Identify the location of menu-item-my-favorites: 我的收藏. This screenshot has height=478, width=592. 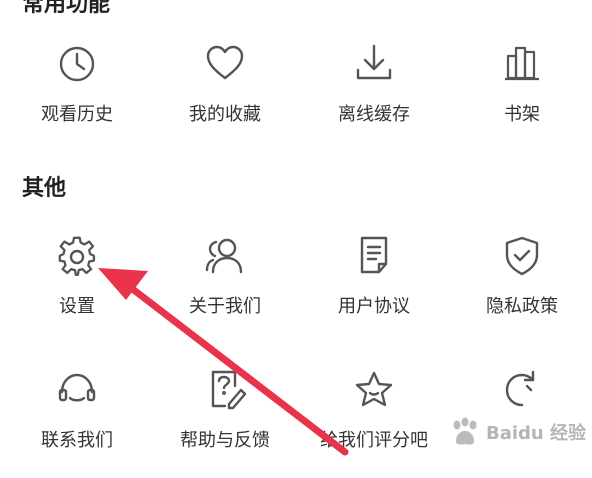
(225, 97).